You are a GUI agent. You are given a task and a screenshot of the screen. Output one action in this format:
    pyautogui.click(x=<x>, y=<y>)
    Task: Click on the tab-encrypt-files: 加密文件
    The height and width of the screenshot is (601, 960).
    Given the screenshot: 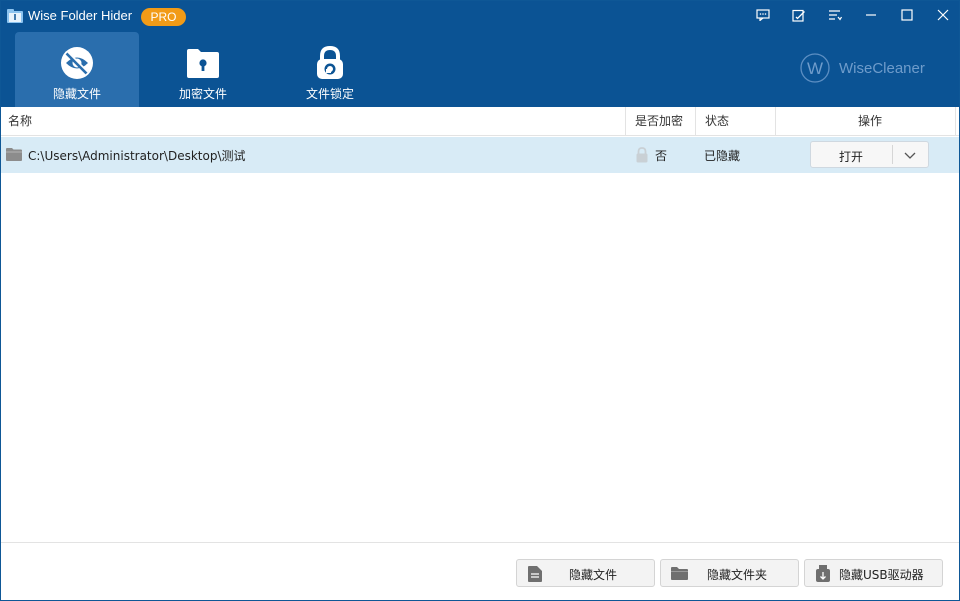 What is the action you would take?
    pyautogui.click(x=203, y=69)
    